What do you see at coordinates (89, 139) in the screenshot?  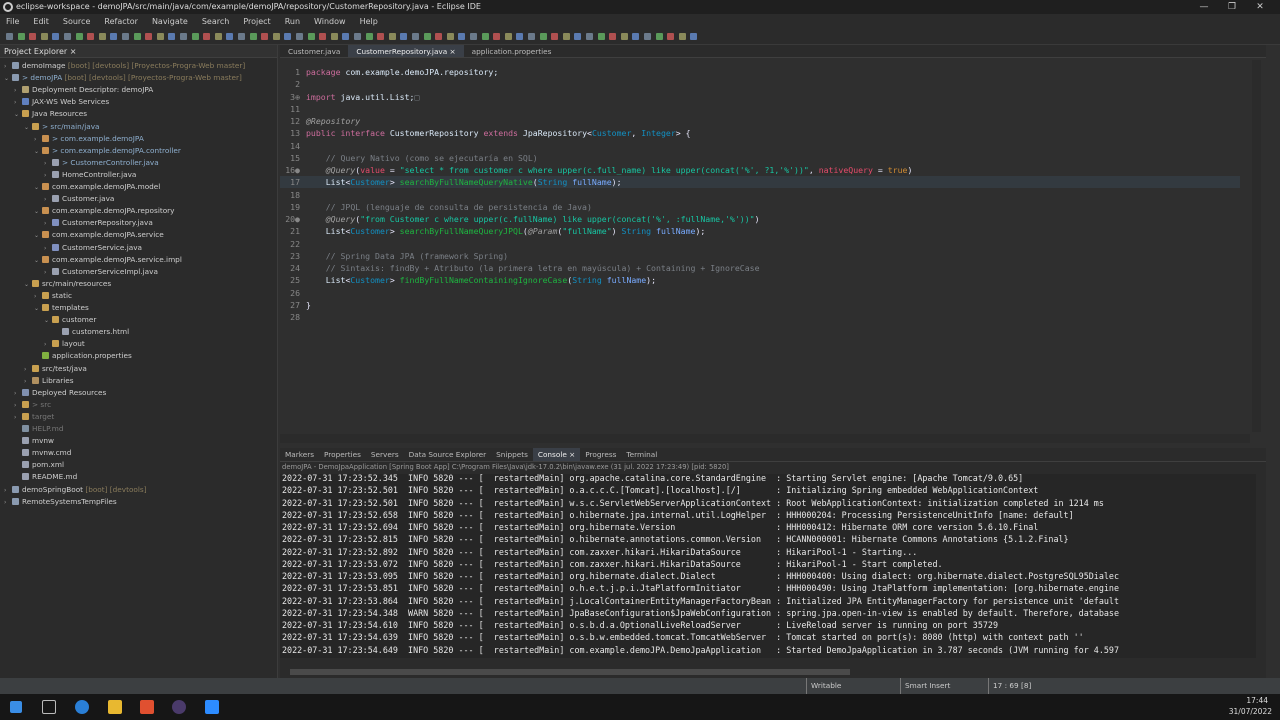 I see `tree-item: › > com.example.demoJPA` at bounding box center [89, 139].